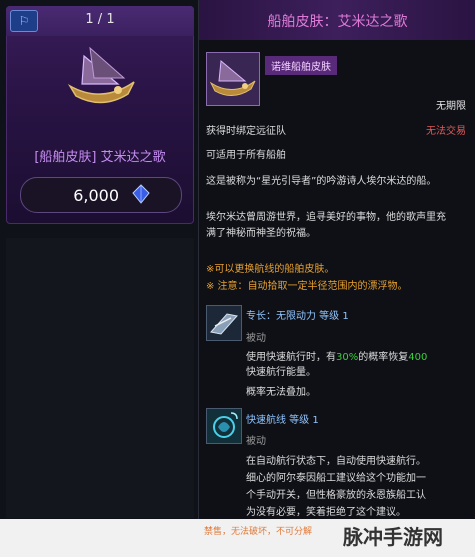  What do you see at coordinates (261, 233) in the screenshot?
I see `description-line-3: 满了神秘而神圣的祝福。` at bounding box center [261, 233].